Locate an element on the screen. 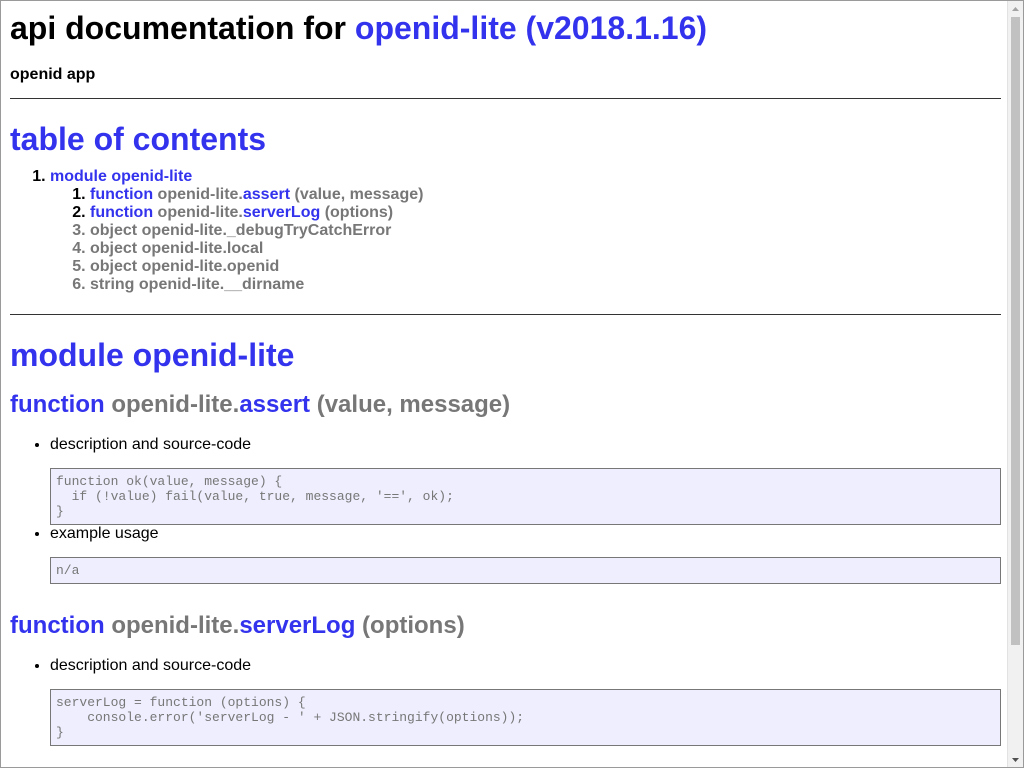 The image size is (1024, 768). toc-link-serverlog: function openid-lite.serverLog (options) is located at coordinates (241, 212).